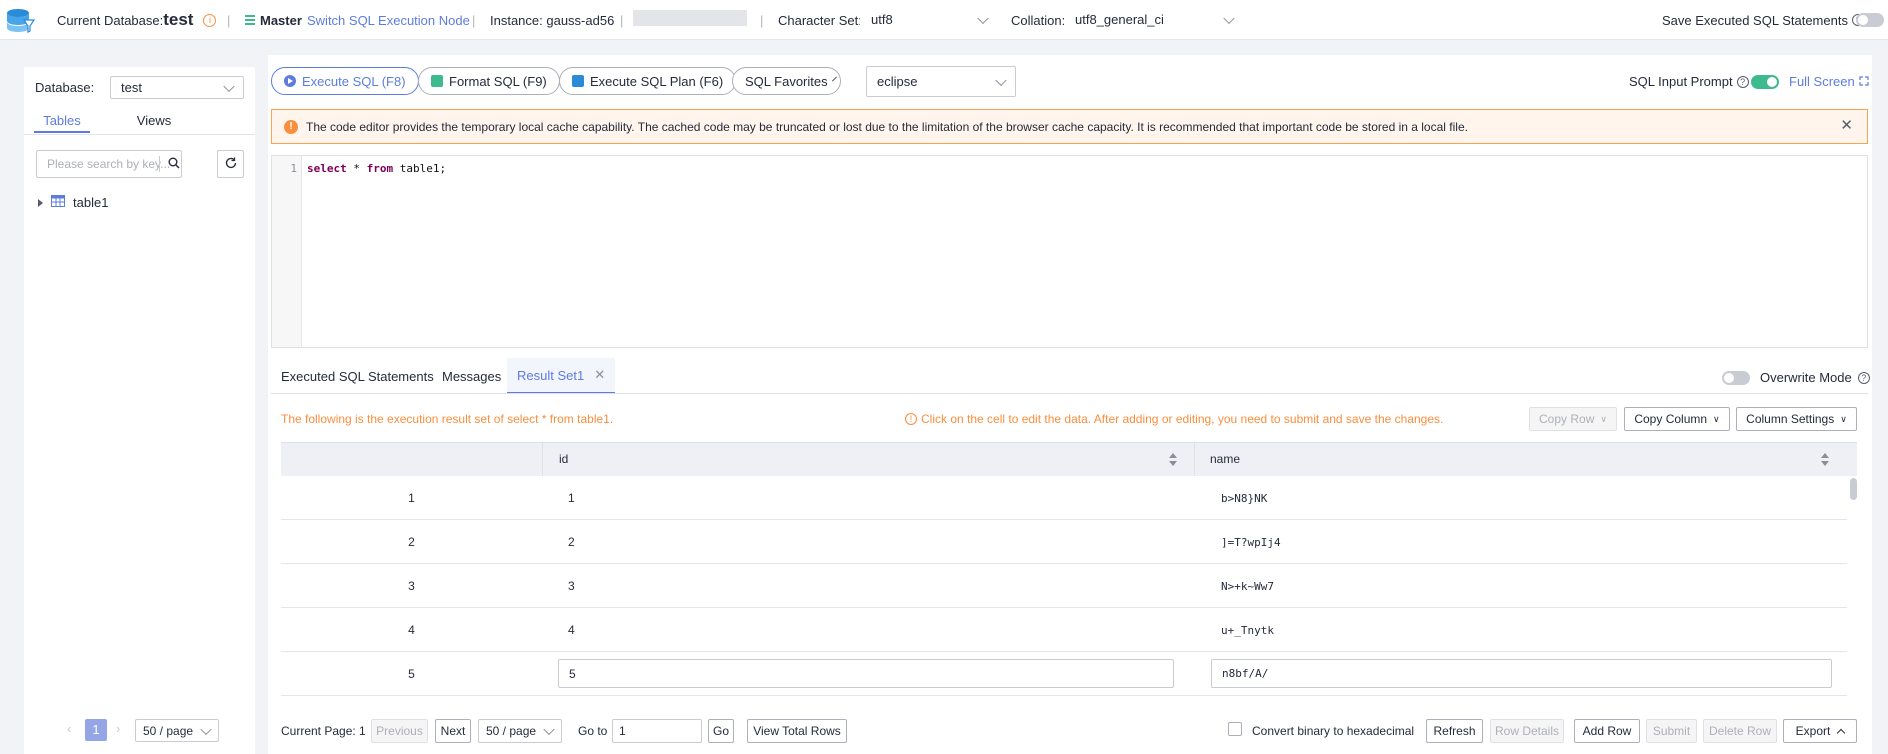  I want to click on cell-id: 4, so click(571, 630).